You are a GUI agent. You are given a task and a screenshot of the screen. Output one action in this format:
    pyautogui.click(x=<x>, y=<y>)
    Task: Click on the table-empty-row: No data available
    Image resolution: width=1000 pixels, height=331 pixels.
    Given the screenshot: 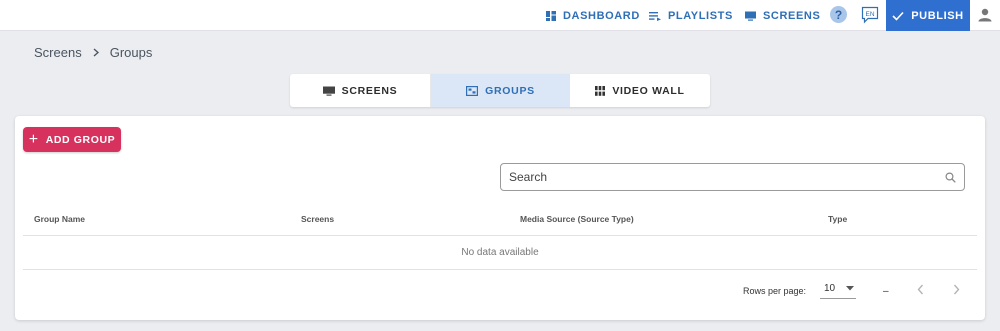 What is the action you would take?
    pyautogui.click(x=500, y=253)
    